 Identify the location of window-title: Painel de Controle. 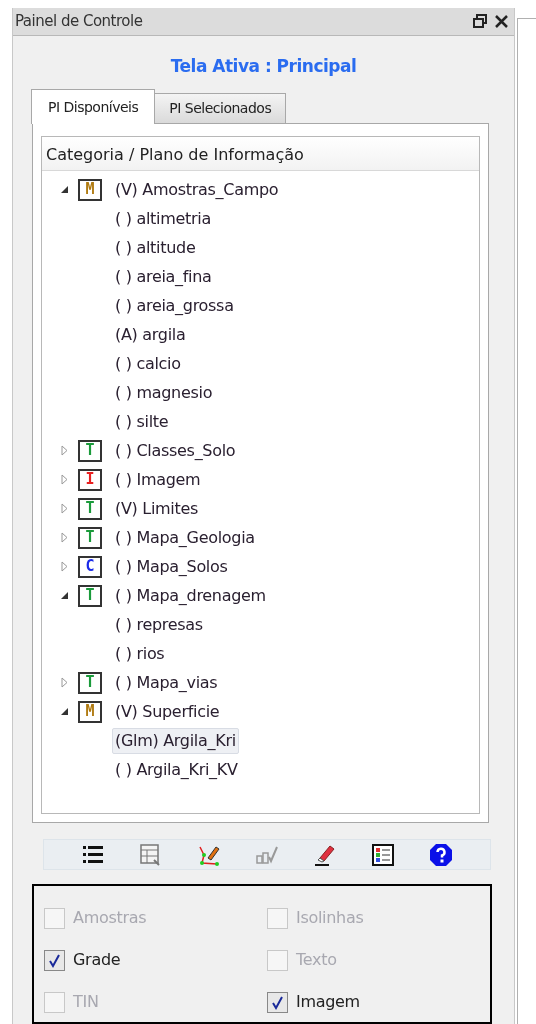
(79, 21).